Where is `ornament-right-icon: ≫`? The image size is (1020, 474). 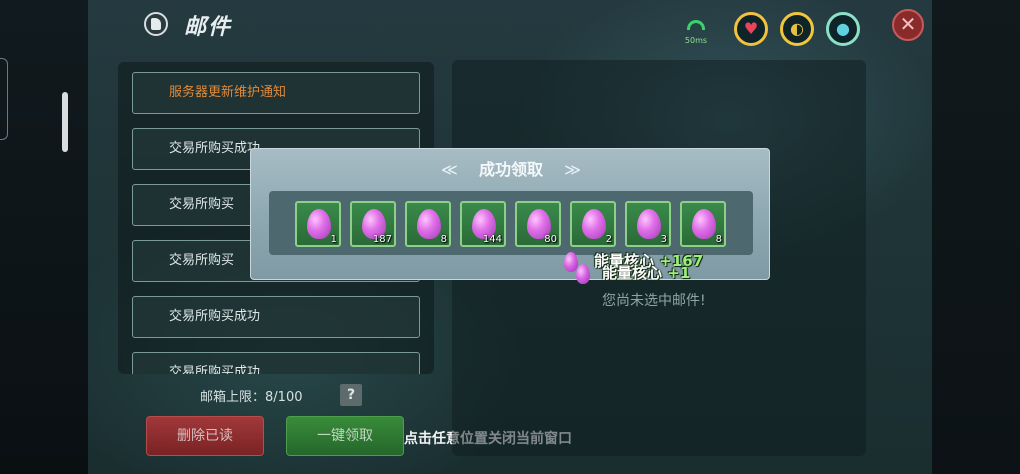
ornament-right-icon: ≫ is located at coordinates (572, 169).